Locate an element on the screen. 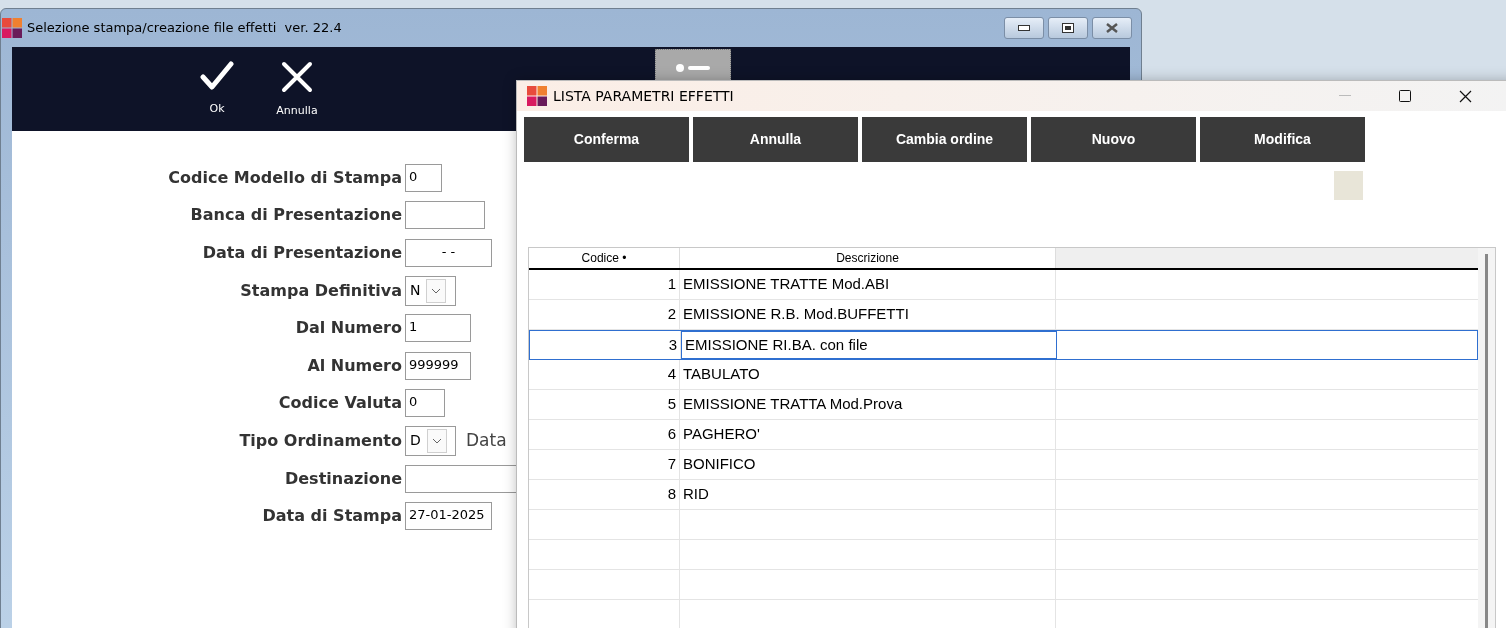 The width and height of the screenshot is (1506, 628). table-cell: 6 is located at coordinates (604, 434).